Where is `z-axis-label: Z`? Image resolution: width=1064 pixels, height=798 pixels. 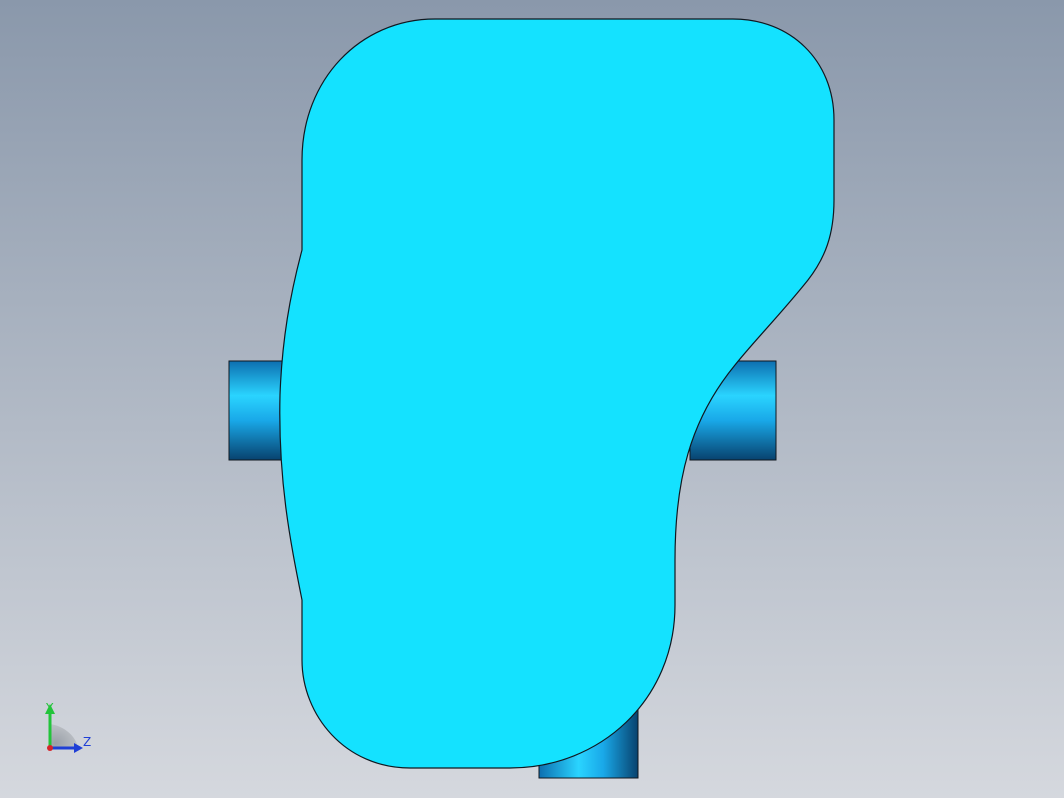
z-axis-label: Z is located at coordinates (87, 742).